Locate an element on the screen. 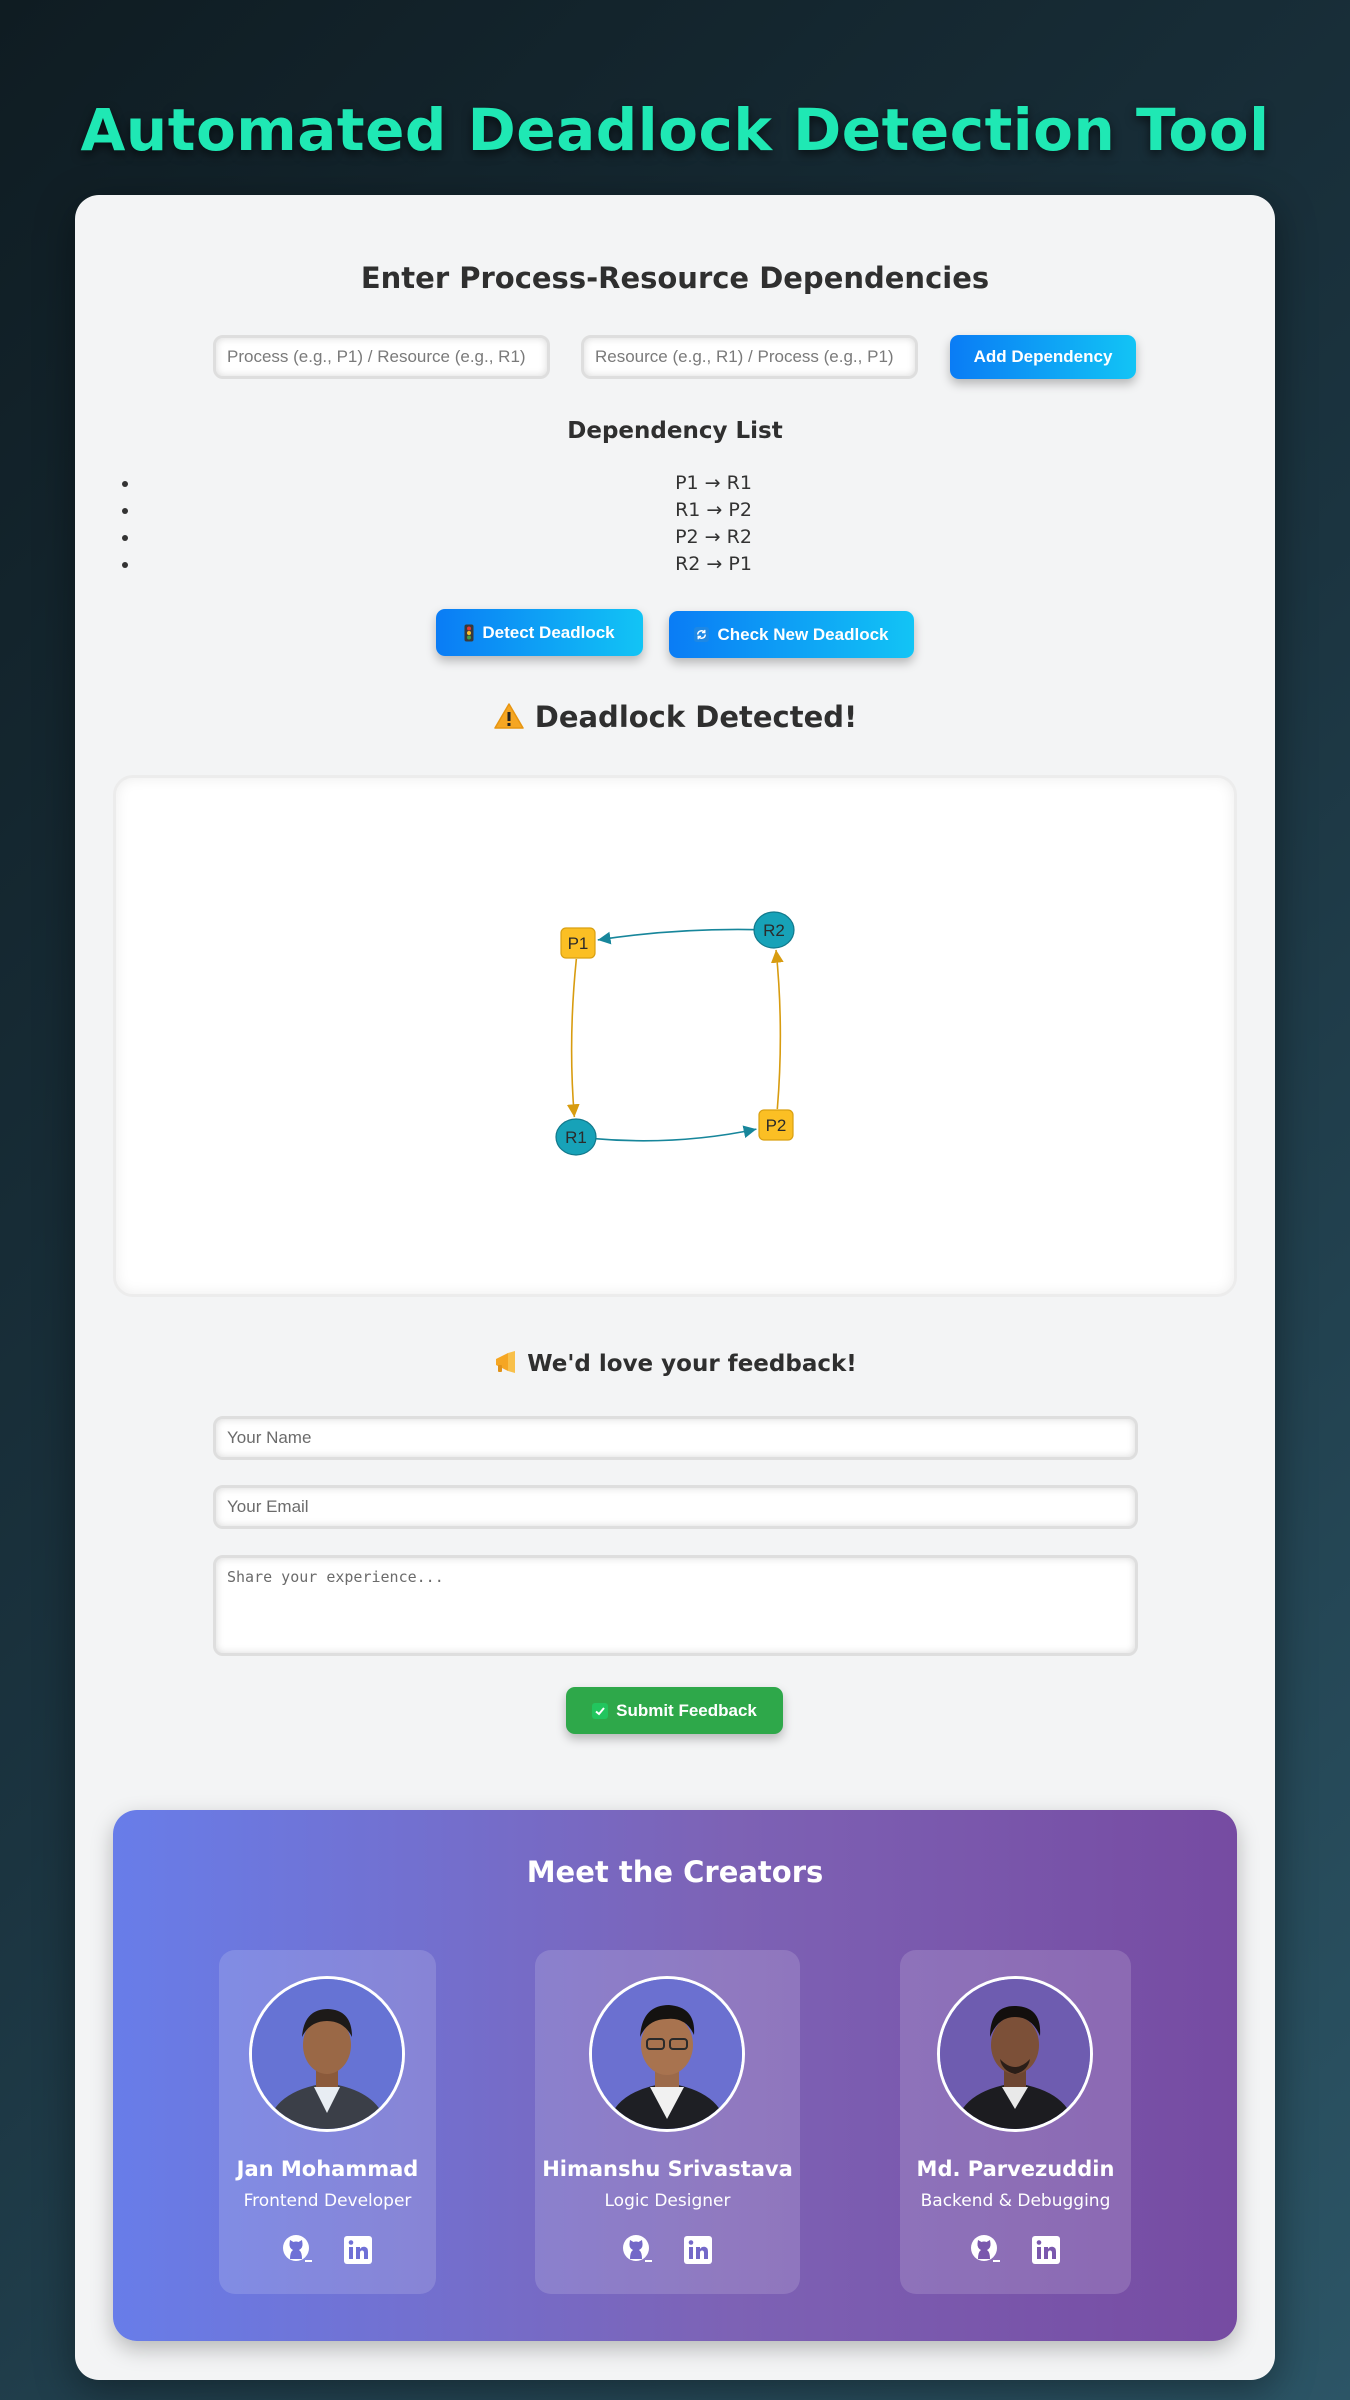  creators-title: Meet the Creators is located at coordinates (675, 1872).